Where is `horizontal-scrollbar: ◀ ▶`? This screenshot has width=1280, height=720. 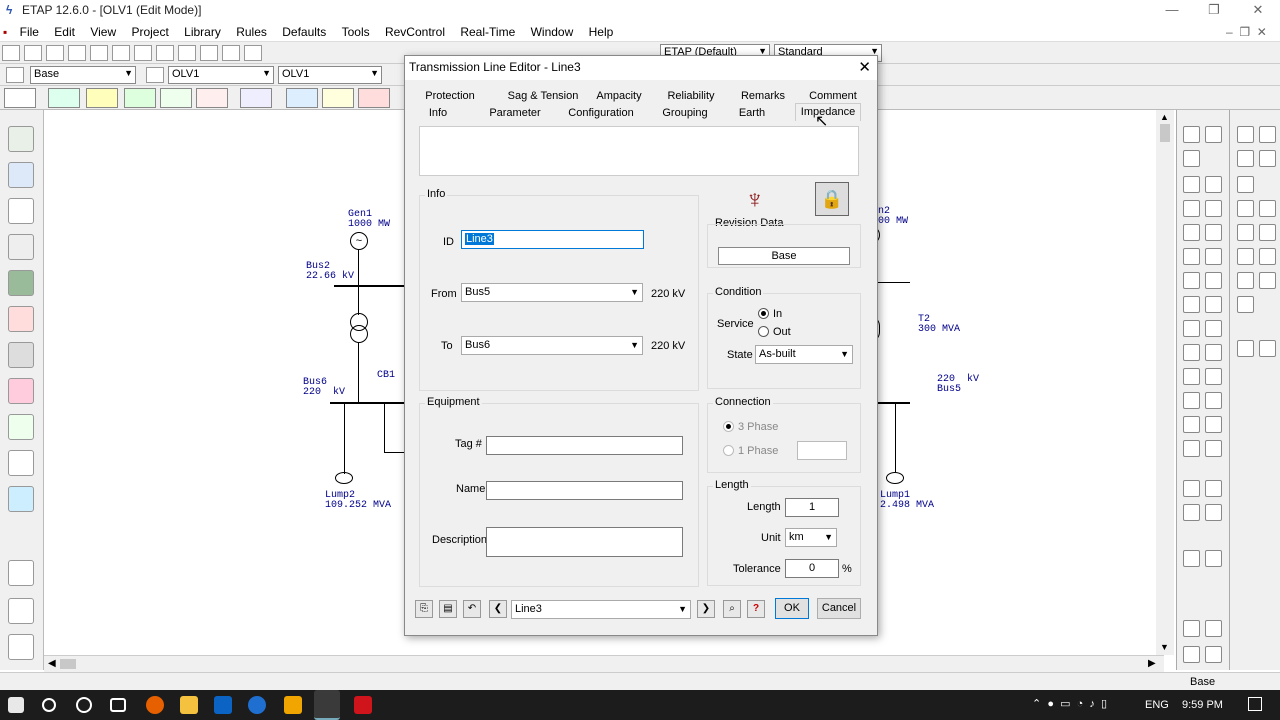
horizontal-scrollbar: ◀ ▶ is located at coordinates (604, 663).